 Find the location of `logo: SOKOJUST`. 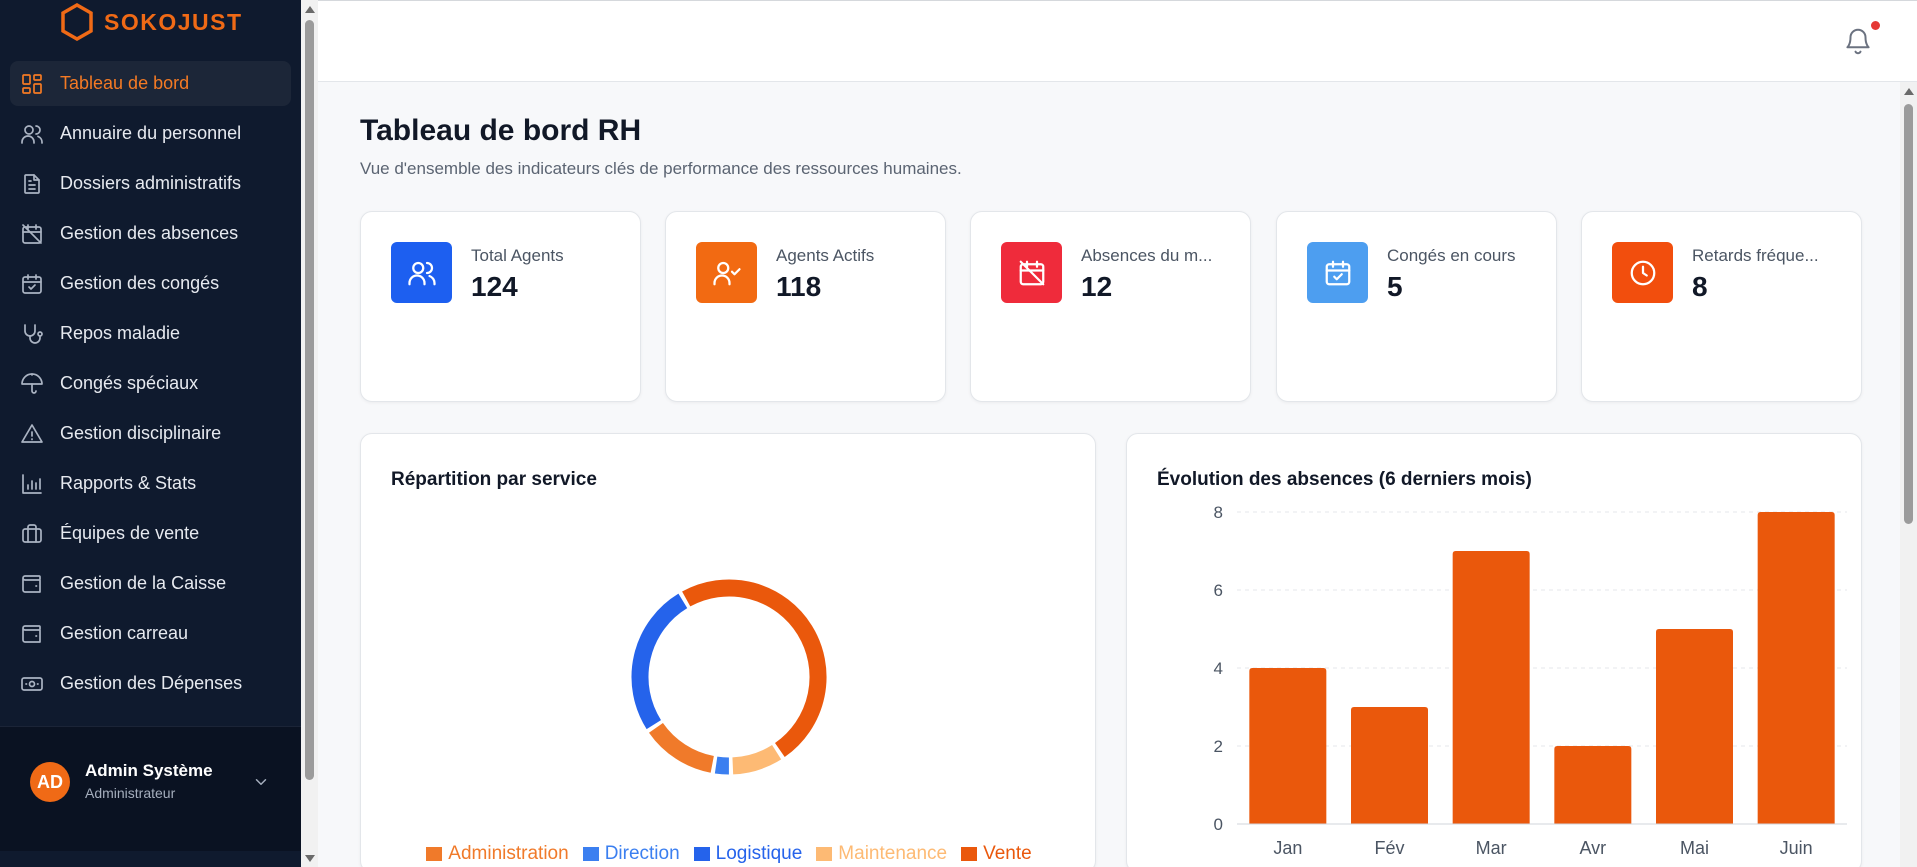

logo: SOKOJUST is located at coordinates (151, 22).